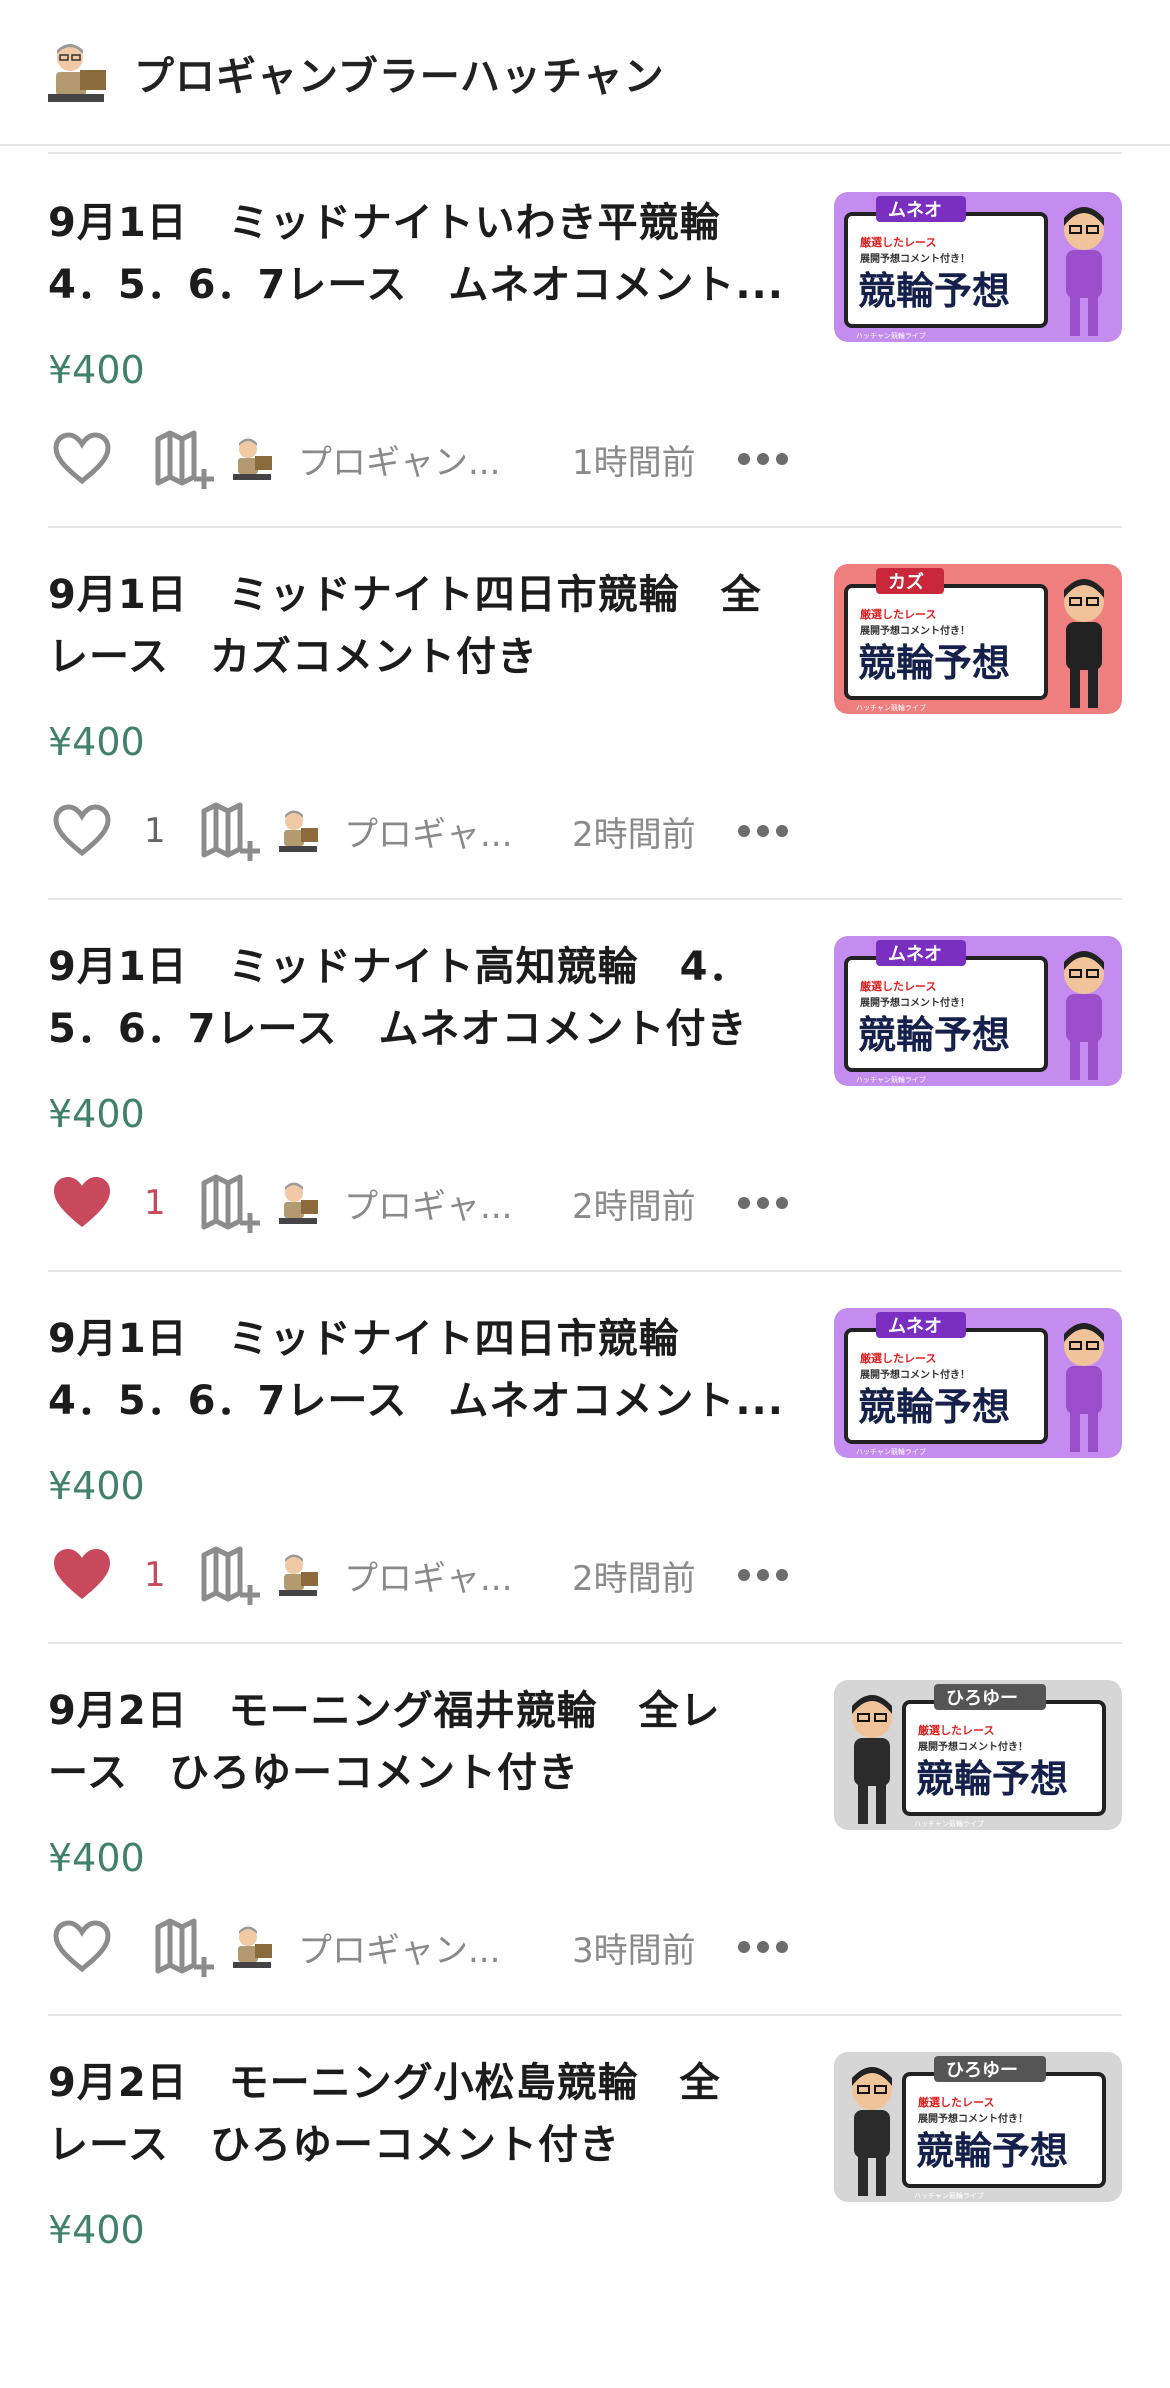 This screenshot has width=1170, height=2388. What do you see at coordinates (398, 1029) in the screenshot?
I see `article-title-line: 5．6．7レース ムネオコメント付き` at bounding box center [398, 1029].